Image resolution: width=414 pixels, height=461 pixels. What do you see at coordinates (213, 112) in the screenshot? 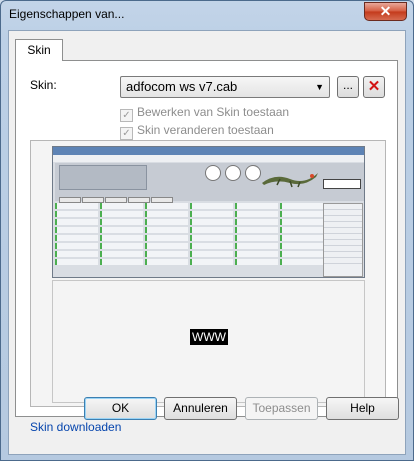
I see `allow-edit-label: Bewerken van Skin toestaan` at bounding box center [213, 112].